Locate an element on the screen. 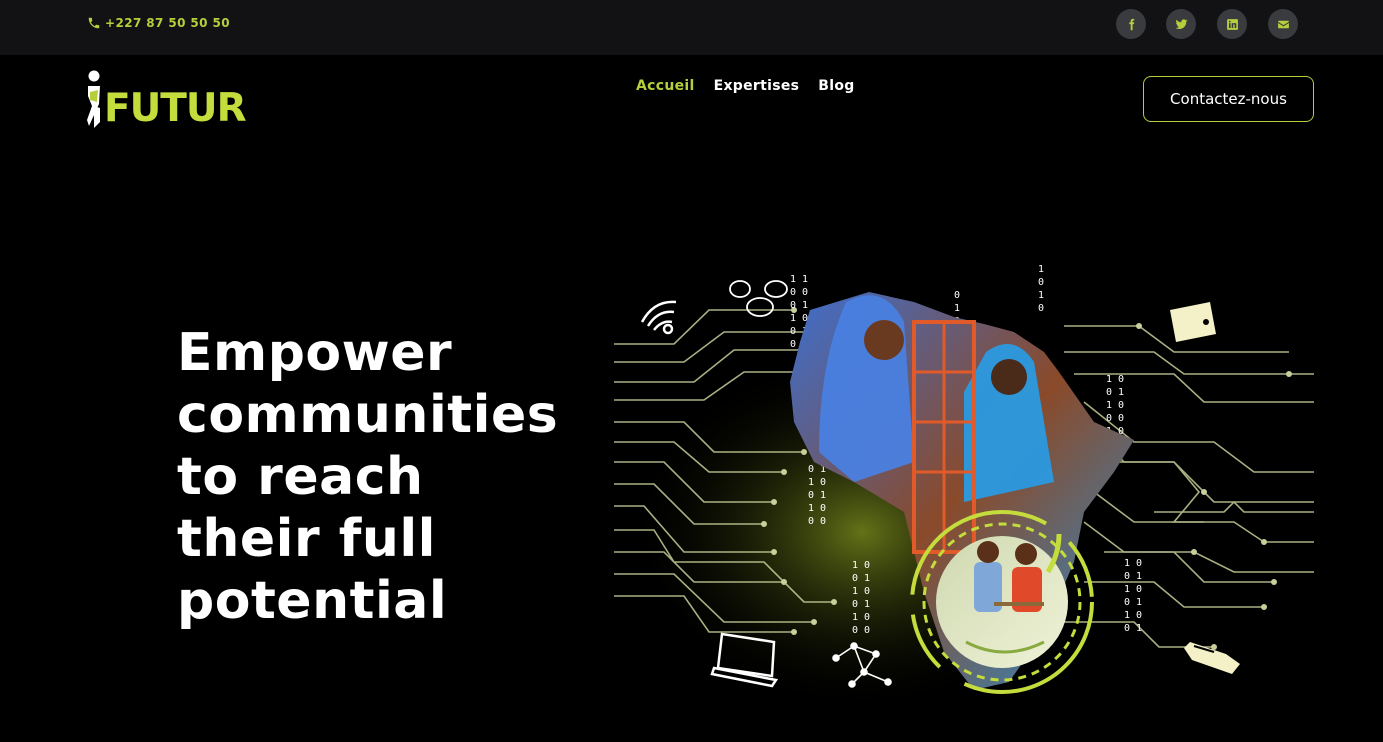 Image resolution: width=1383 pixels, height=742 pixels. hero-title-line: their full is located at coordinates (307, 539).